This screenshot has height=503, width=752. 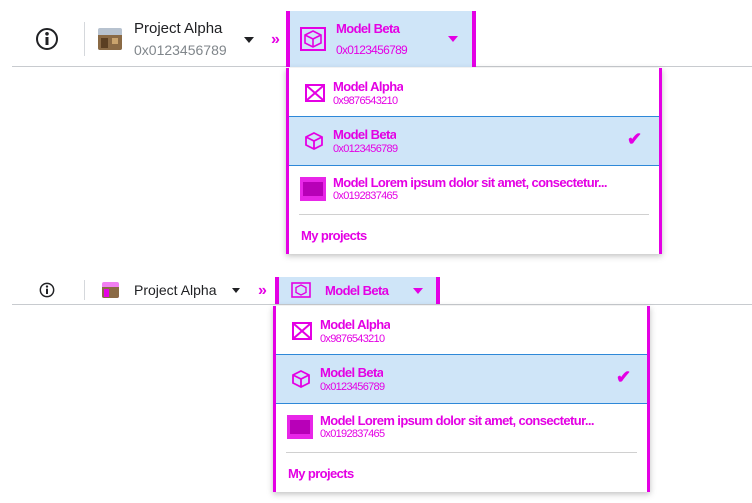 I want to click on model-selector: Model Beta, so click(x=357, y=290).